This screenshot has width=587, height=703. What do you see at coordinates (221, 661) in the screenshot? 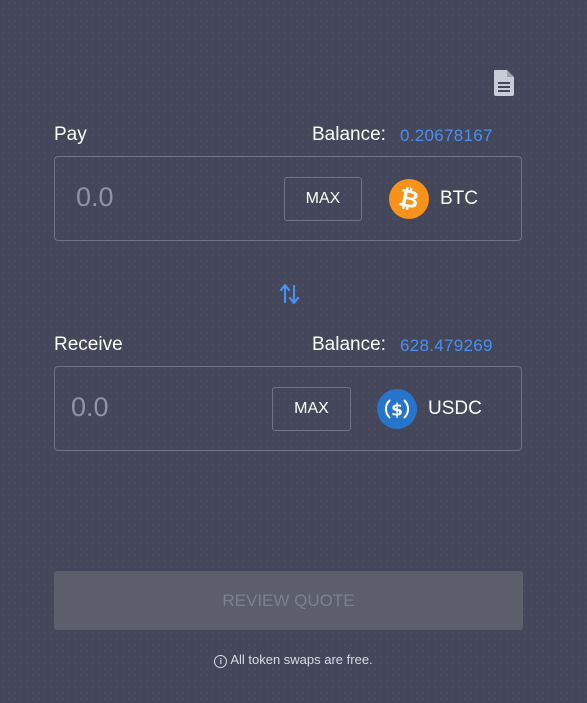
I see `info-icon: i` at bounding box center [221, 661].